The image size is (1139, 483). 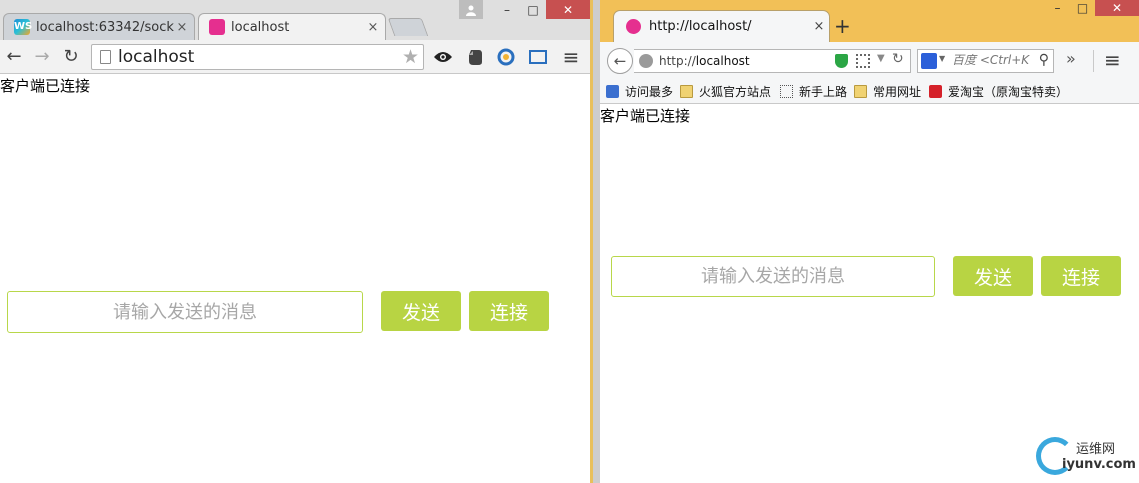 What do you see at coordinates (595, 241) in the screenshot?
I see `window-divider` at bounding box center [595, 241].